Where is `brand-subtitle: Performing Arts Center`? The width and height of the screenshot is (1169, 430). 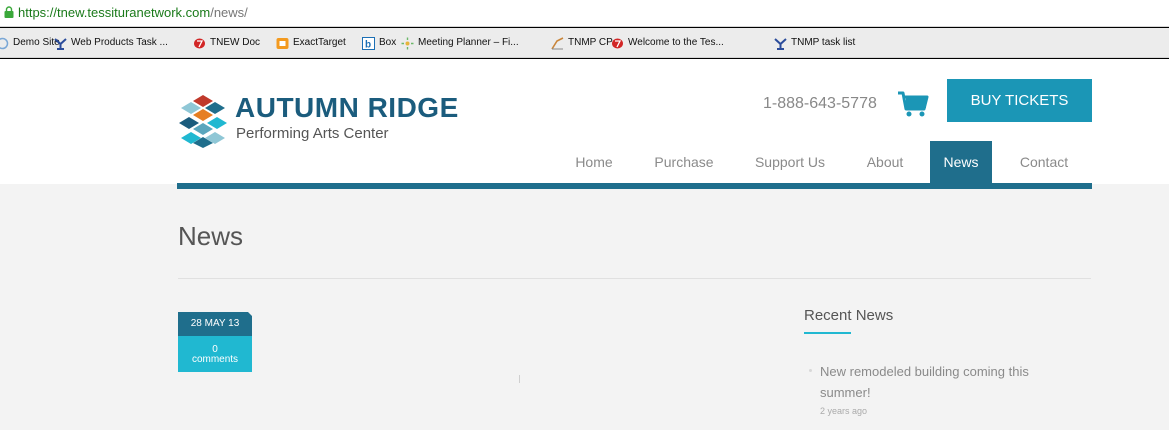
brand-subtitle: Performing Arts Center is located at coordinates (312, 133).